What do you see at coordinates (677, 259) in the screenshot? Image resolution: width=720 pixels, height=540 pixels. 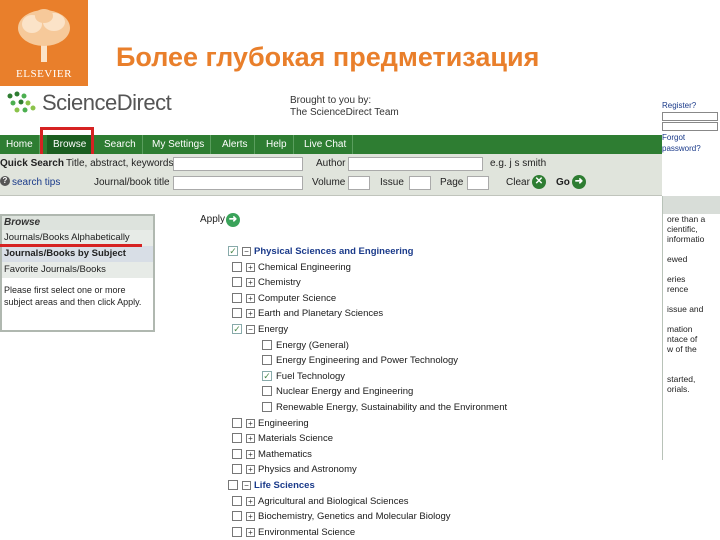 I see `right-sidebar-line: ewed` at bounding box center [677, 259].